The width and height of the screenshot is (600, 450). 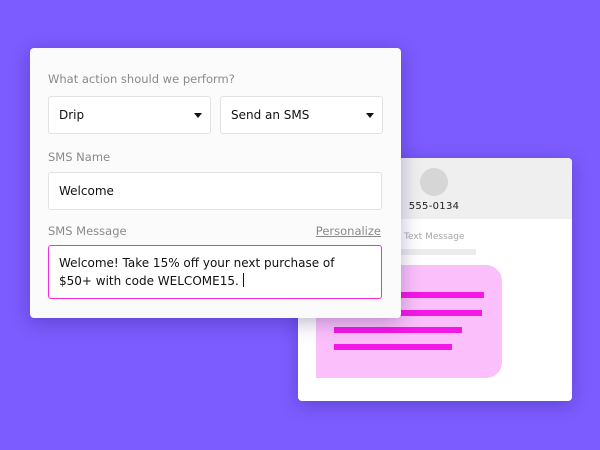 What do you see at coordinates (87, 231) in the screenshot?
I see `sms-message-label: SMS Message` at bounding box center [87, 231].